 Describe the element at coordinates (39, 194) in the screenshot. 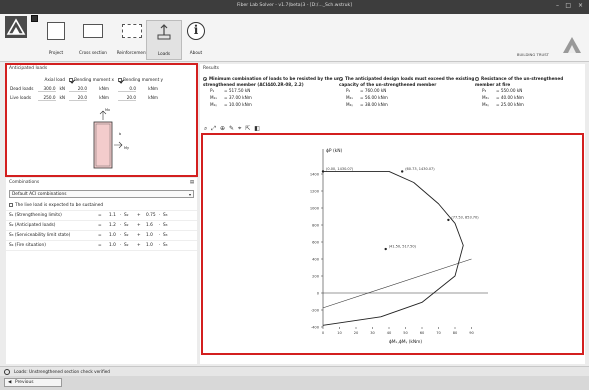

I see `combinations-select-value: Default ACI combinations` at that location.